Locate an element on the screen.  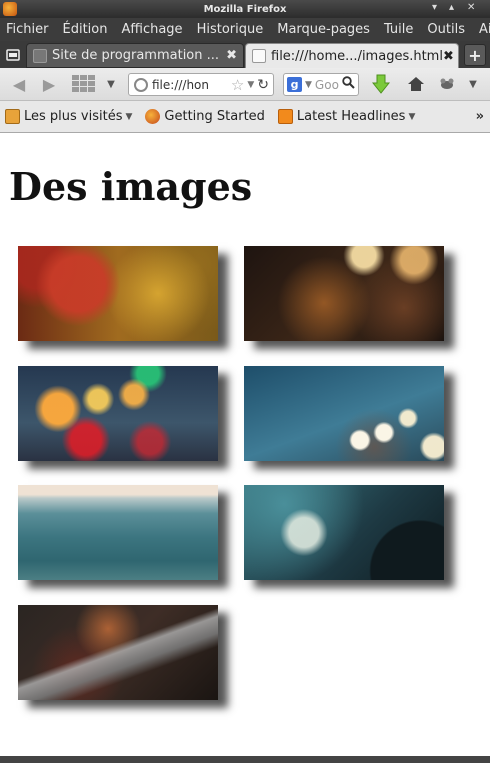
more-bookmarks-chevron-icon: » is located at coordinates (480, 116).